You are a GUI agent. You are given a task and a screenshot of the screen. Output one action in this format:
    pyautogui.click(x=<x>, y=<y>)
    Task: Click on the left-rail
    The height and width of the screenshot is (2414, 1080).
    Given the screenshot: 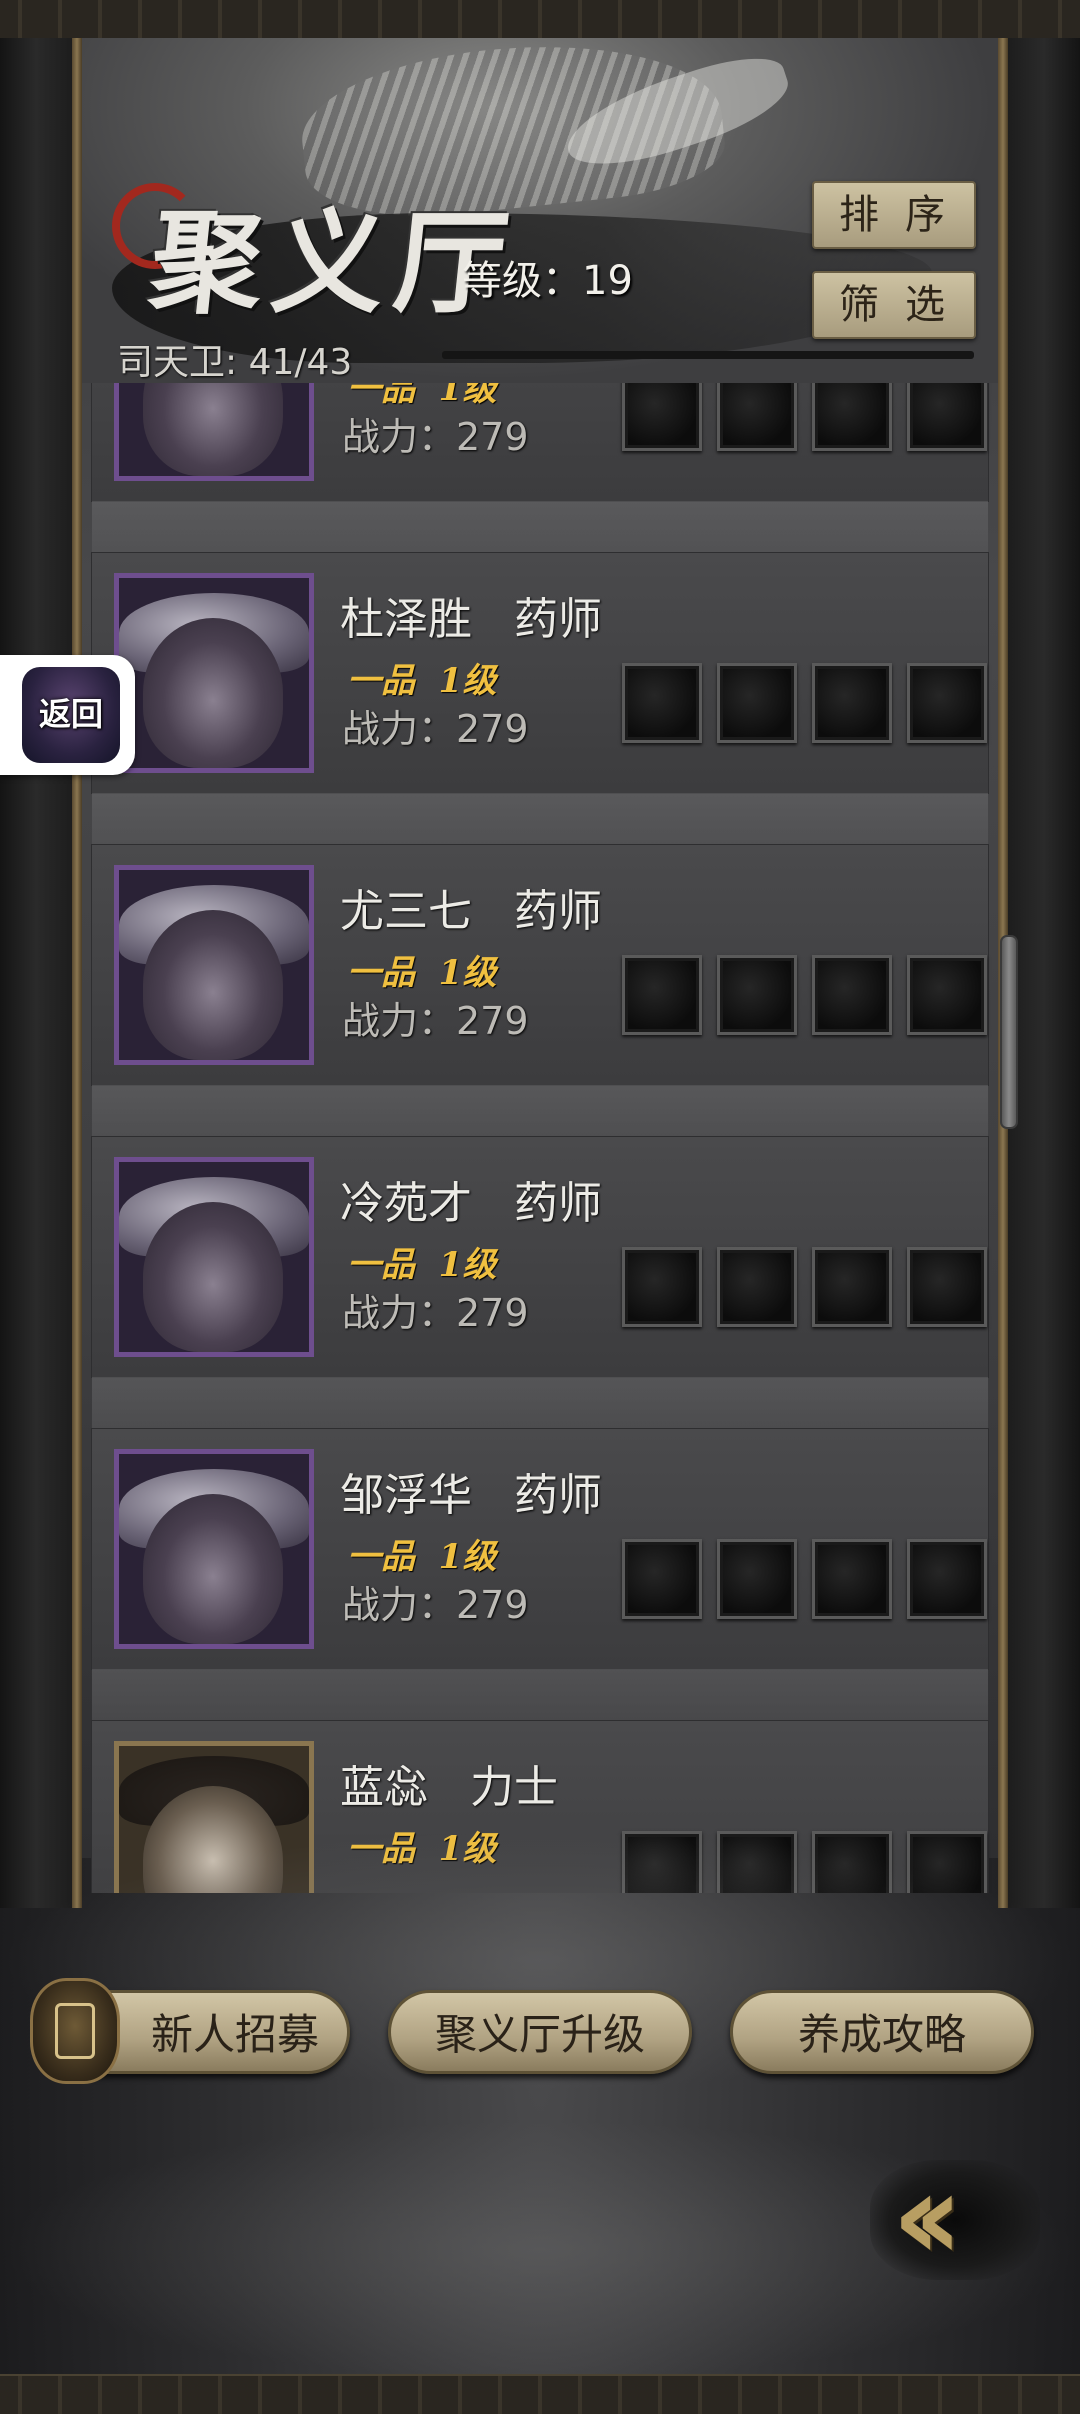 What is the action you would take?
    pyautogui.click(x=77, y=973)
    